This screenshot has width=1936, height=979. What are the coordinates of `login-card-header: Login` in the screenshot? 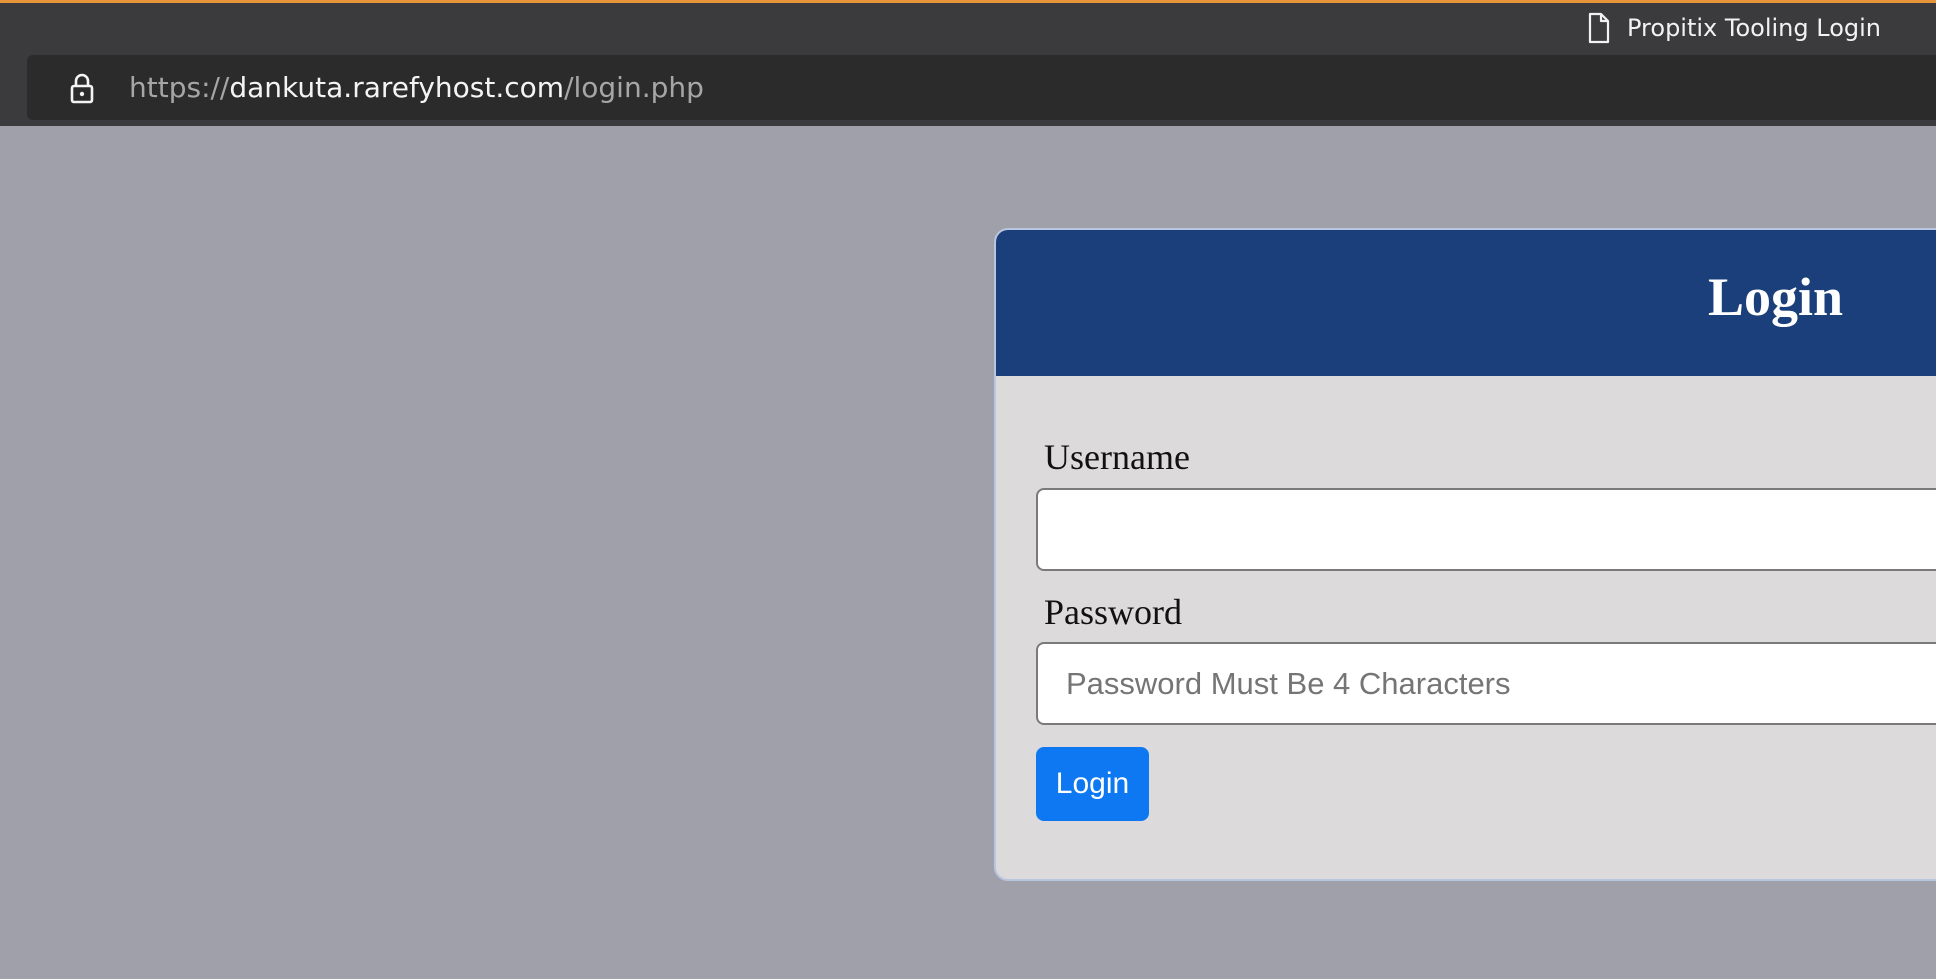 It's located at (1466, 303).